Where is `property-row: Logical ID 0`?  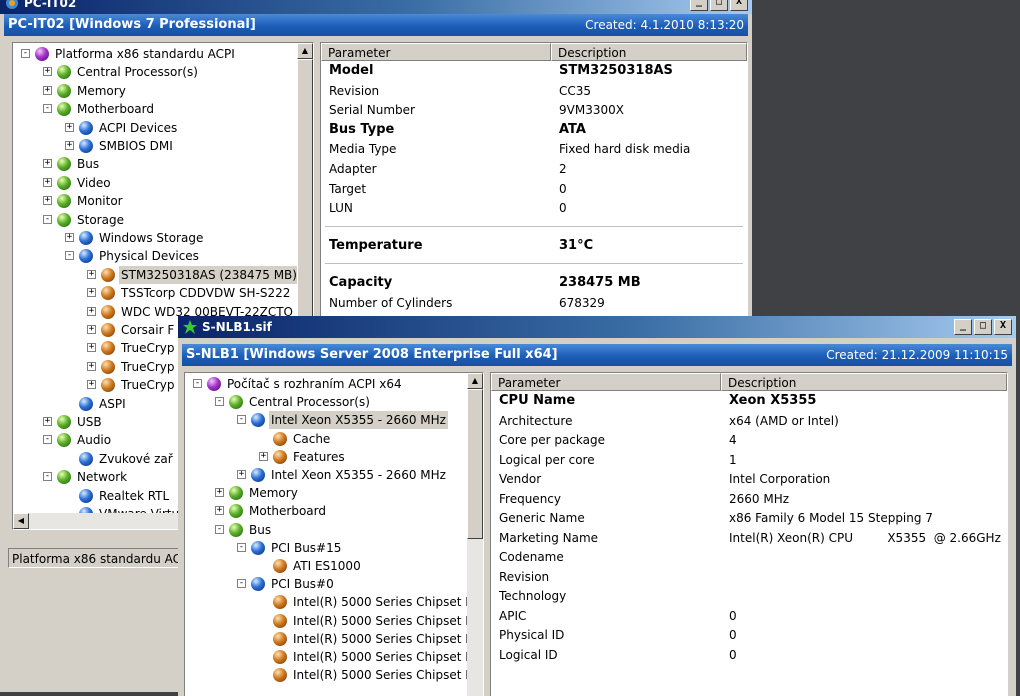 property-row: Logical ID 0 is located at coordinates (749, 655).